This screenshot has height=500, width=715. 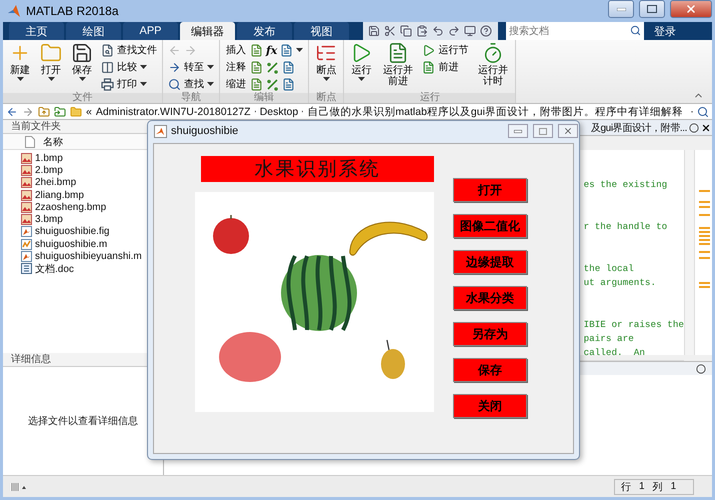 What do you see at coordinates (326, 61) in the screenshot?
I see `ribbon-button: 断点` at bounding box center [326, 61].